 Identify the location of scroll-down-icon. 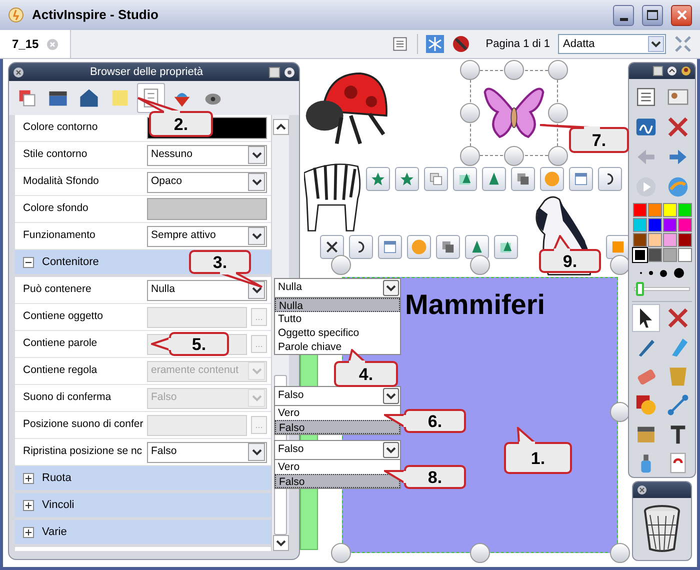
(280, 543).